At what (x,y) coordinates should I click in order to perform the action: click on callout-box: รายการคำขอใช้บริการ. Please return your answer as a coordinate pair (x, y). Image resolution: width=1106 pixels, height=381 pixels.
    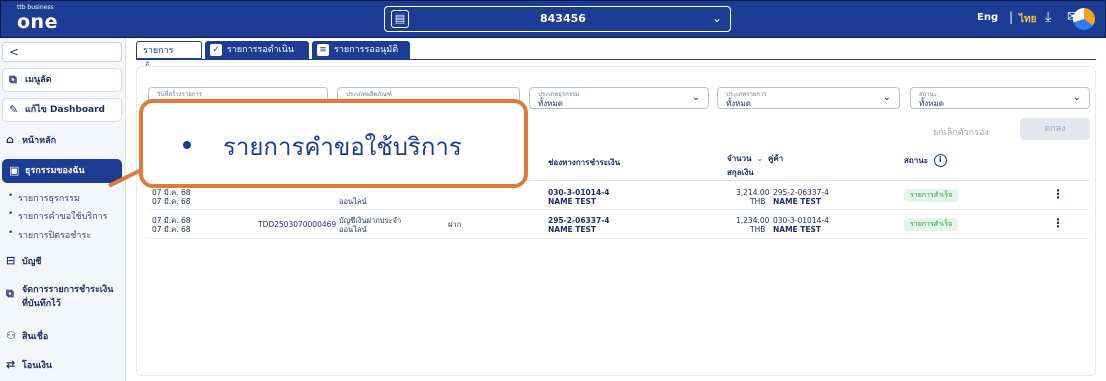
    Looking at the image, I should click on (333, 143).